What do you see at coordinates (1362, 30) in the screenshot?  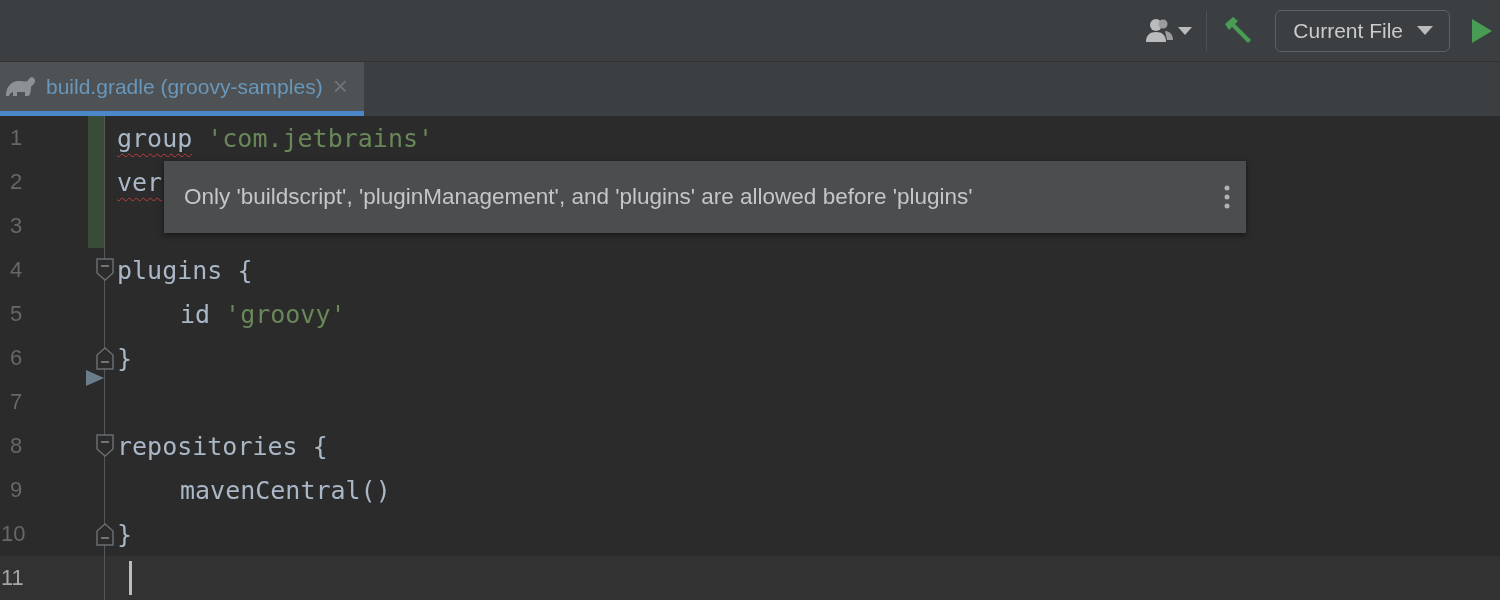 I see `run-configuration-dropdown: Current File` at bounding box center [1362, 30].